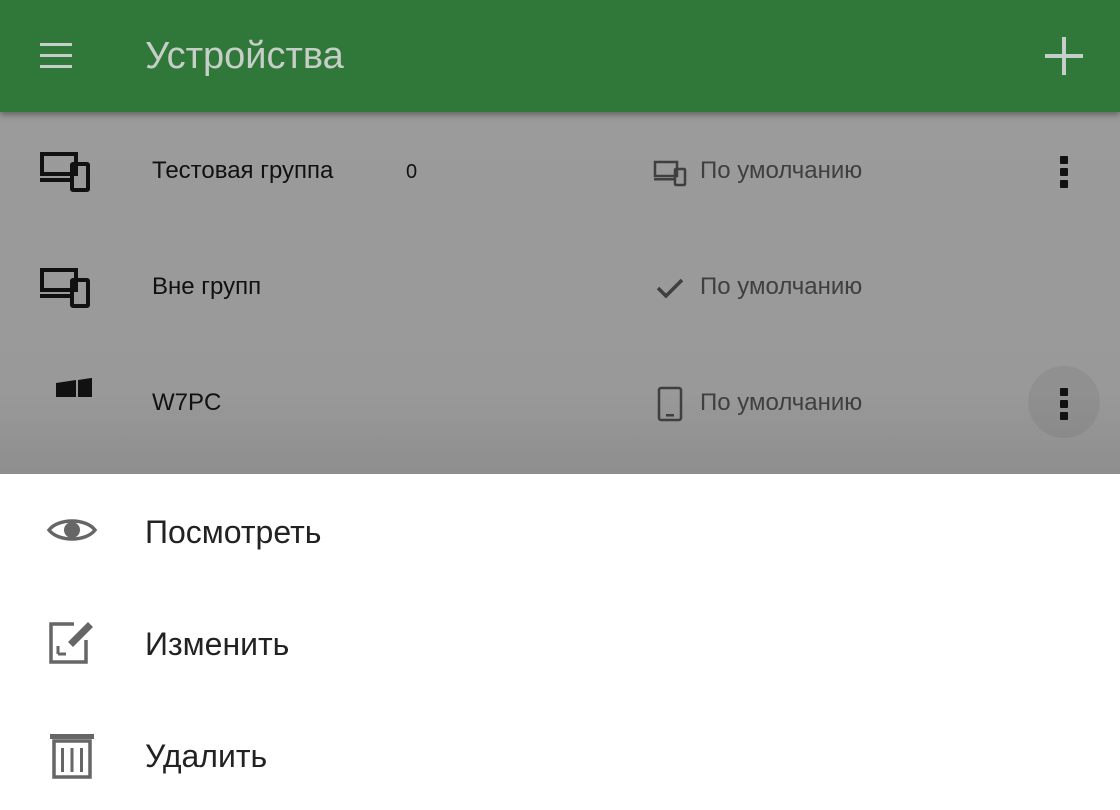 The height and width of the screenshot is (810, 1120). Describe the element at coordinates (560, 402) in the screenshot. I see `list-item-w7pc: W7PC По умолчанию` at that location.